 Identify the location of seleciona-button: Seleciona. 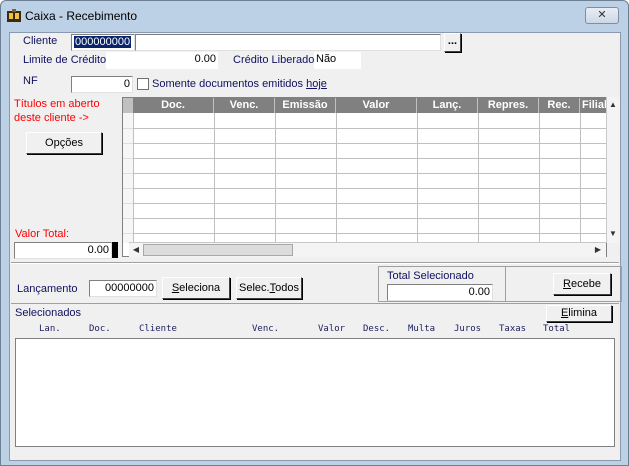
(196, 288).